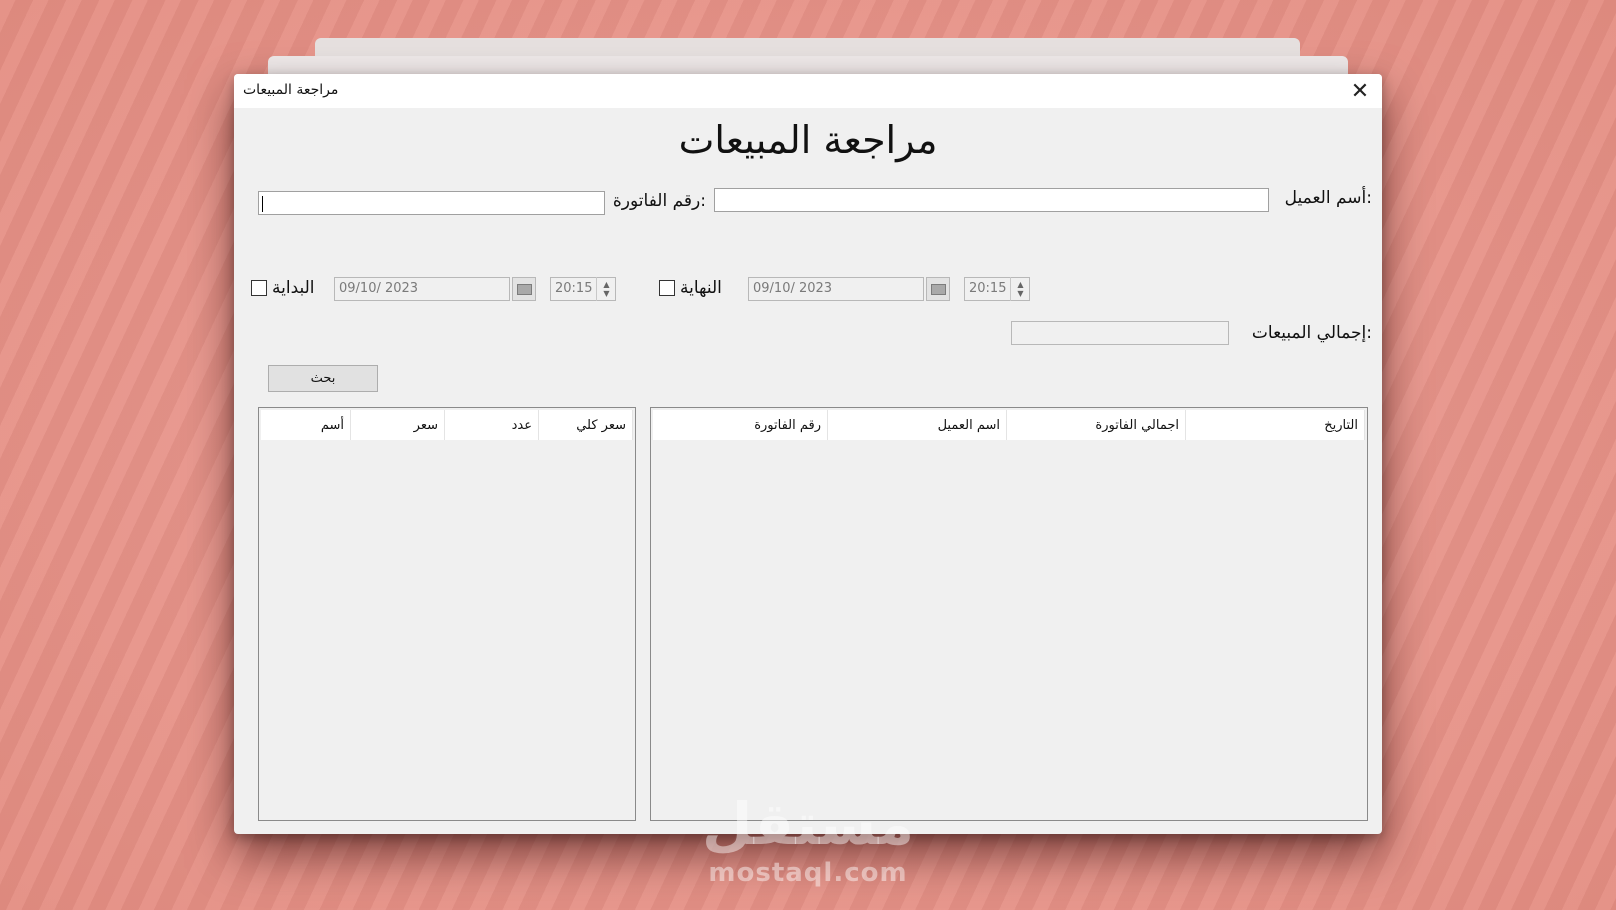 The height and width of the screenshot is (910, 1616). Describe the element at coordinates (1120, 333) in the screenshot. I see `total-sales-input` at that location.